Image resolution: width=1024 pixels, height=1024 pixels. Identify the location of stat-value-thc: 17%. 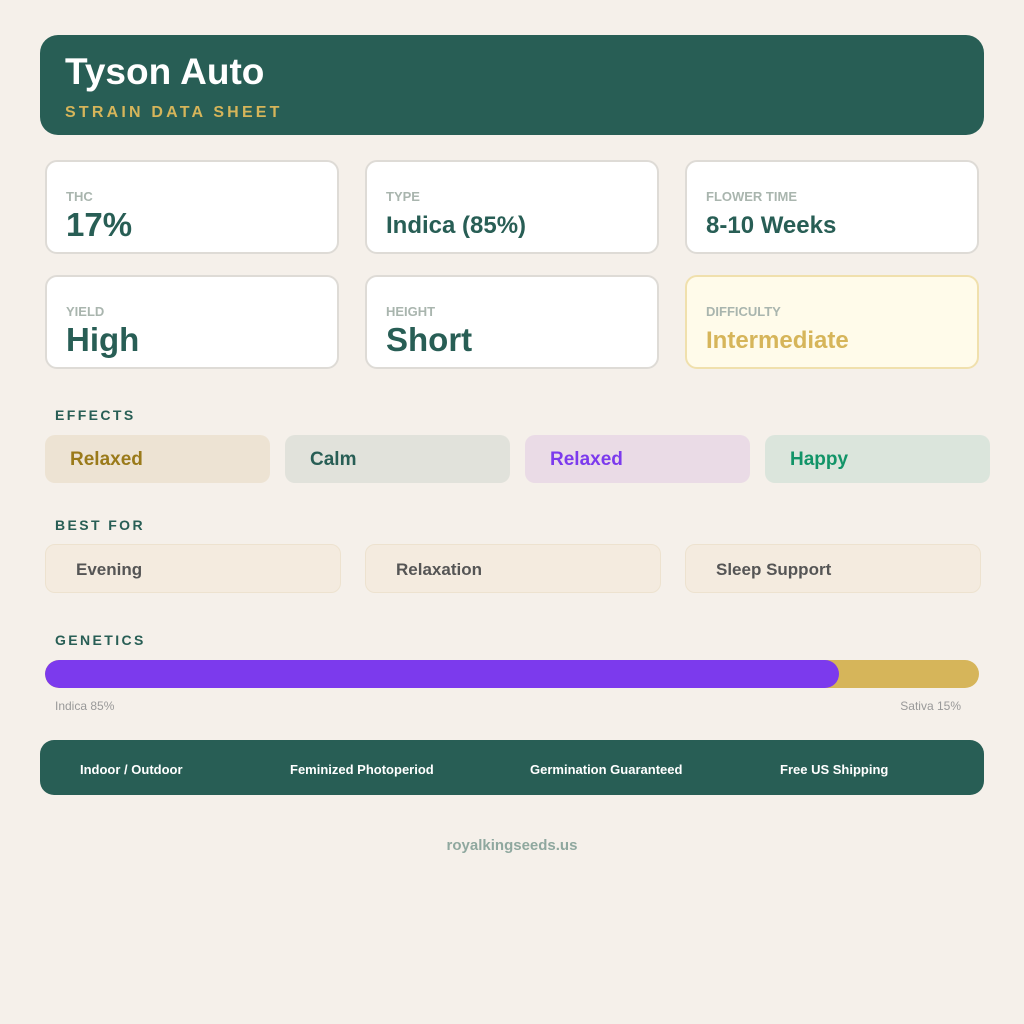
(99, 224).